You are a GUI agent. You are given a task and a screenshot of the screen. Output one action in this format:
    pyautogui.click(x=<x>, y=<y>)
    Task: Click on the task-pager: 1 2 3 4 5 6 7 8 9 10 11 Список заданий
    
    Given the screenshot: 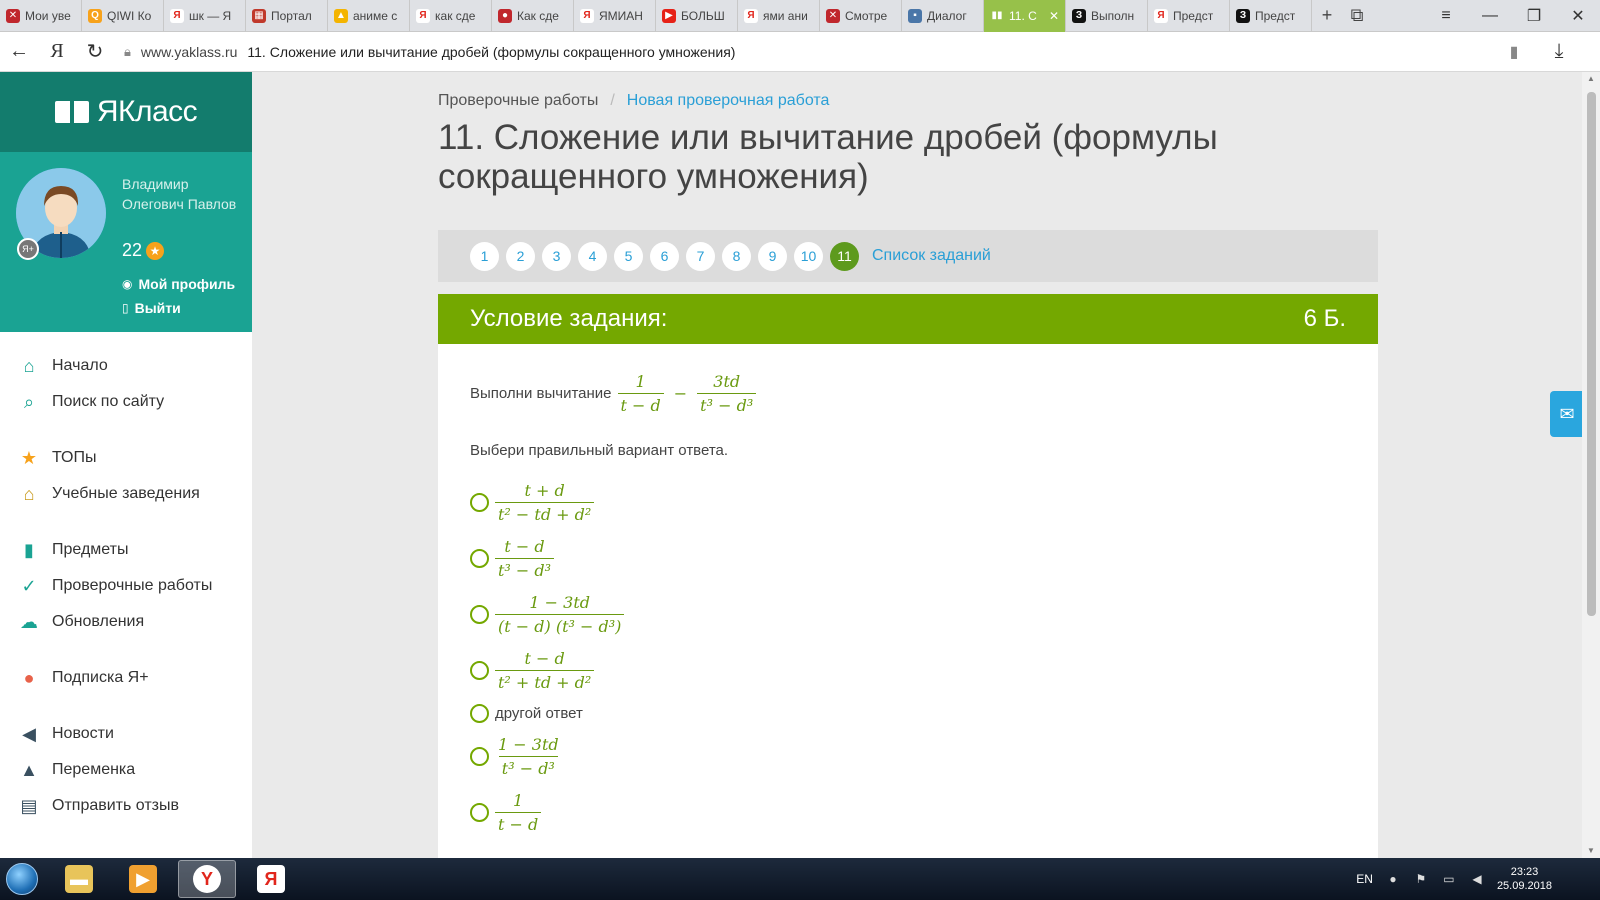 What is the action you would take?
    pyautogui.click(x=908, y=256)
    